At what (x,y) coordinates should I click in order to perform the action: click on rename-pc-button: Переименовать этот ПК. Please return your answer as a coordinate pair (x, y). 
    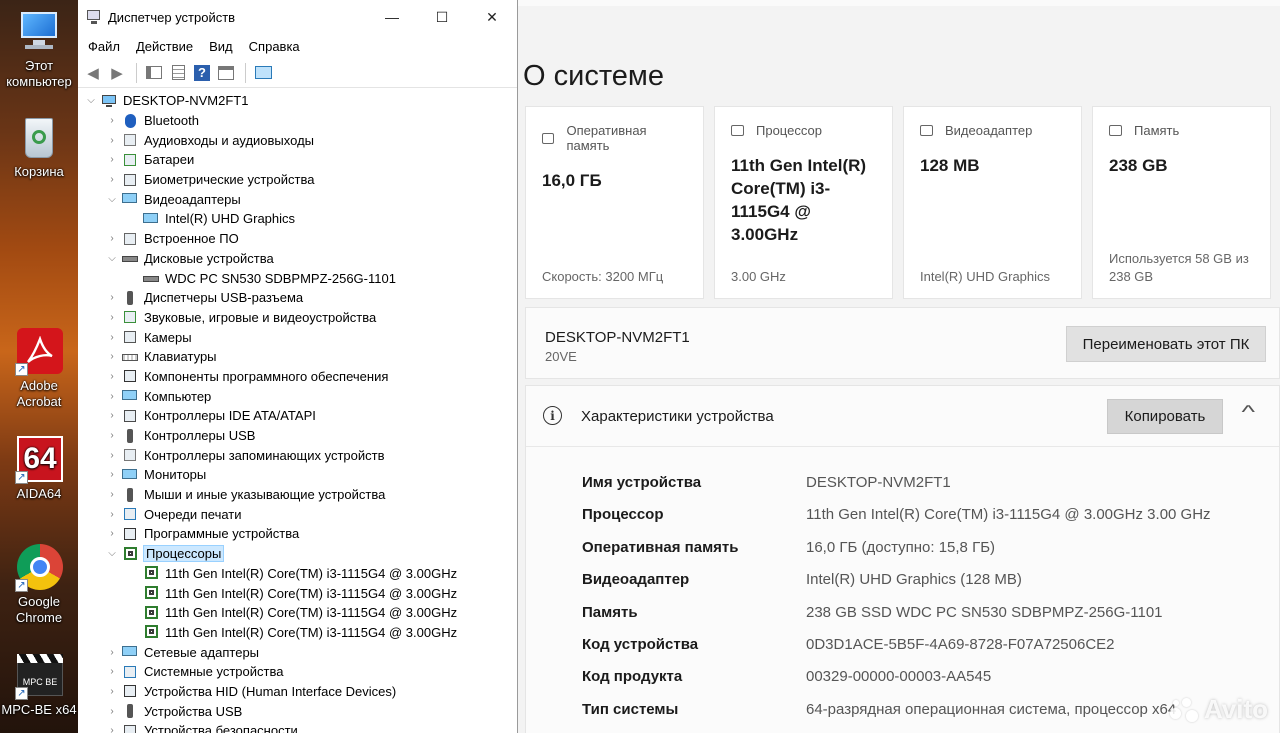
    Looking at the image, I should click on (1166, 344).